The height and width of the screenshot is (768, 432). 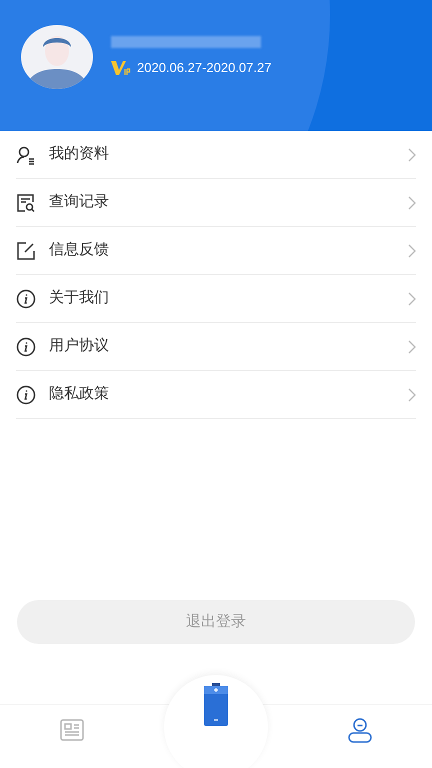 What do you see at coordinates (216, 347) in the screenshot?
I see `menu-item: 用户协议` at bounding box center [216, 347].